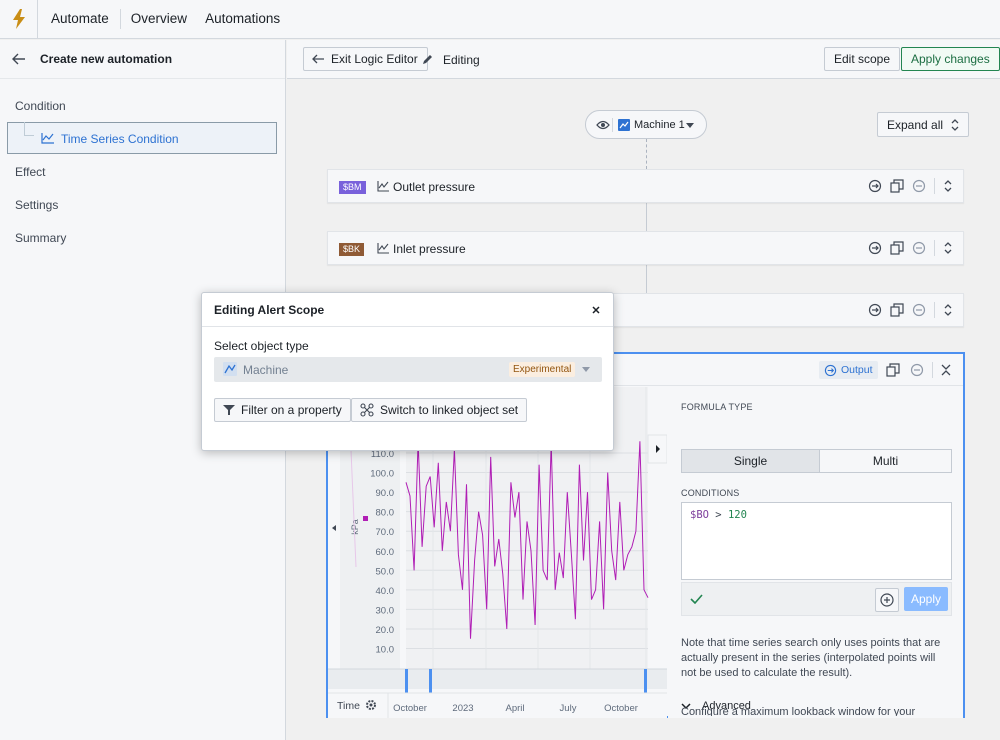 This screenshot has width=1000, height=740. I want to click on add-condition-button, so click(887, 600).